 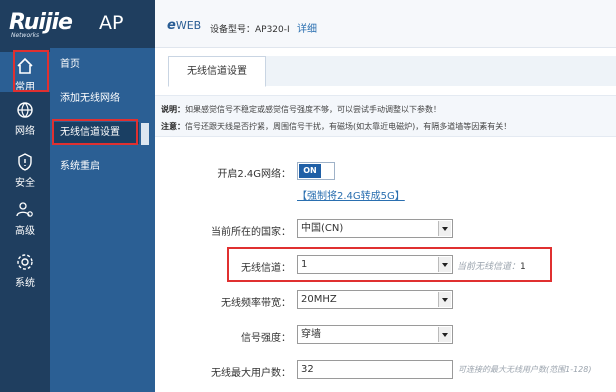 I want to click on enable-24g-toggle: ON, so click(x=316, y=171).